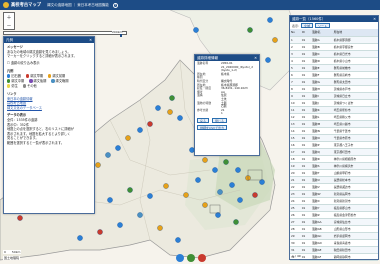 The height and width of the screenshot is (264, 380). What do you see at coordinates (322, 166) in the screenshot?
I see `table-cell: 遺跡S` at bounding box center [322, 166].